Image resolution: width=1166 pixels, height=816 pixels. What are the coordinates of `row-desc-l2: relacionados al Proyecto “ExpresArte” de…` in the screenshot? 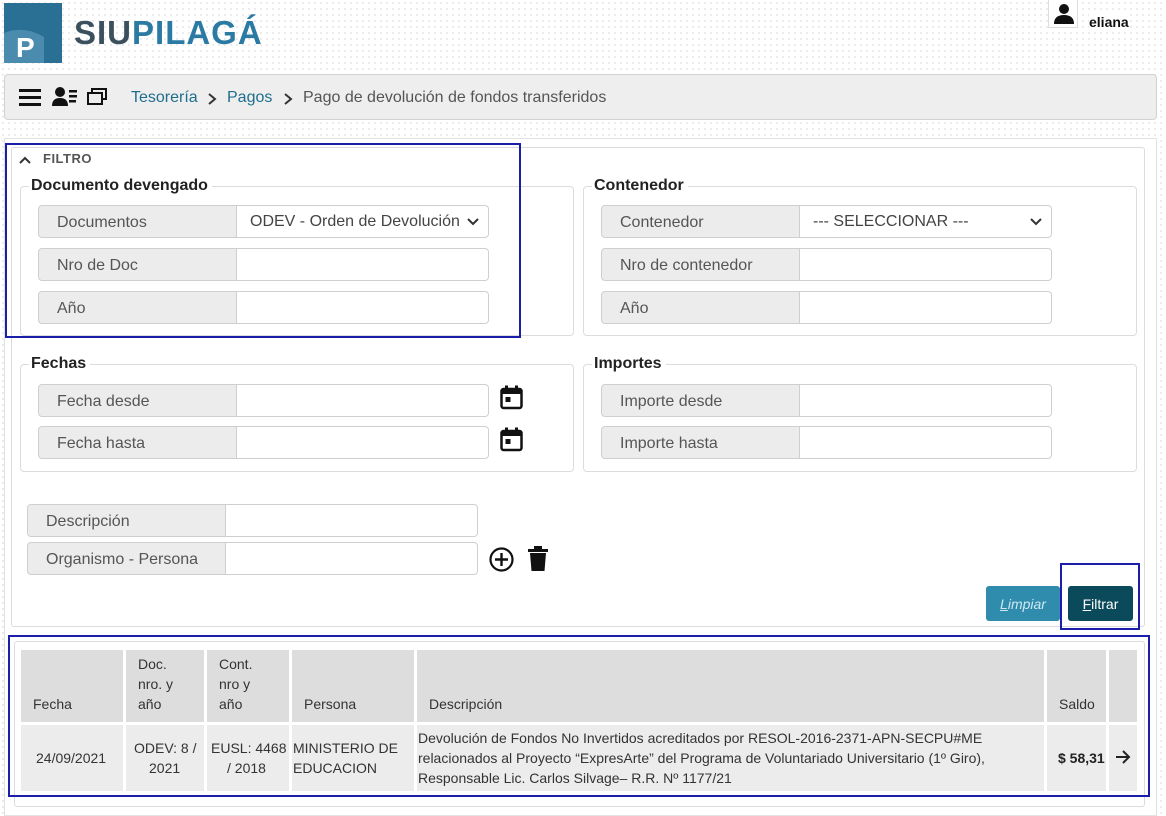 It's located at (701, 758).